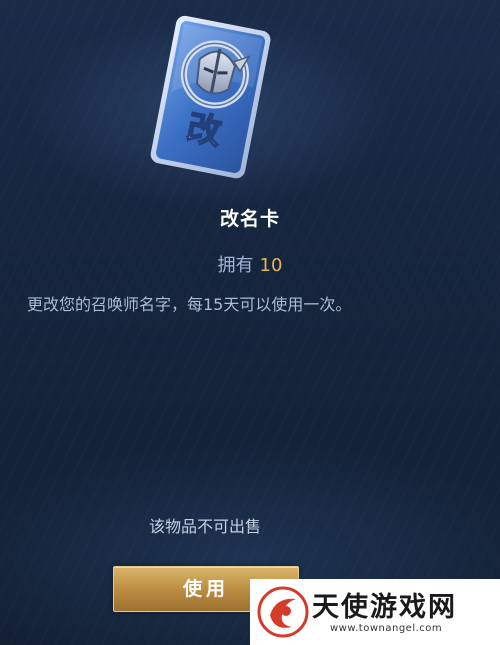 The width and height of the screenshot is (500, 645). I want to click on watermark-brand: 天使游戏网, so click(384, 607).